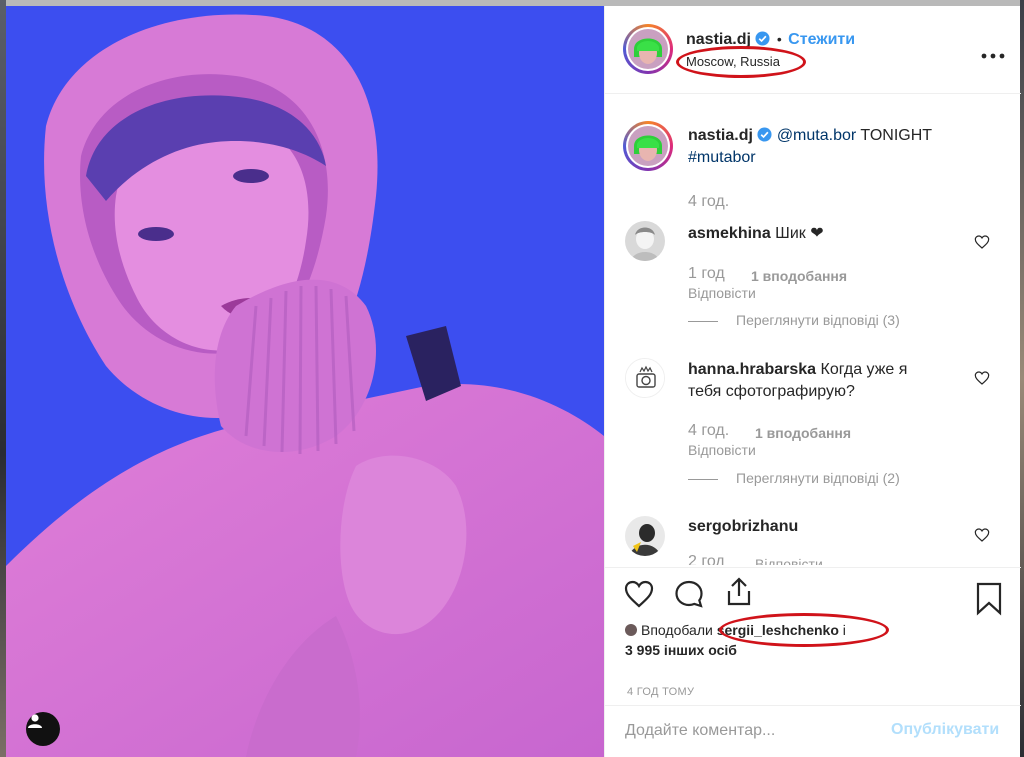  Describe the element at coordinates (816, 135) in the screenshot. I see `caption-mention: @muta.bor` at that location.